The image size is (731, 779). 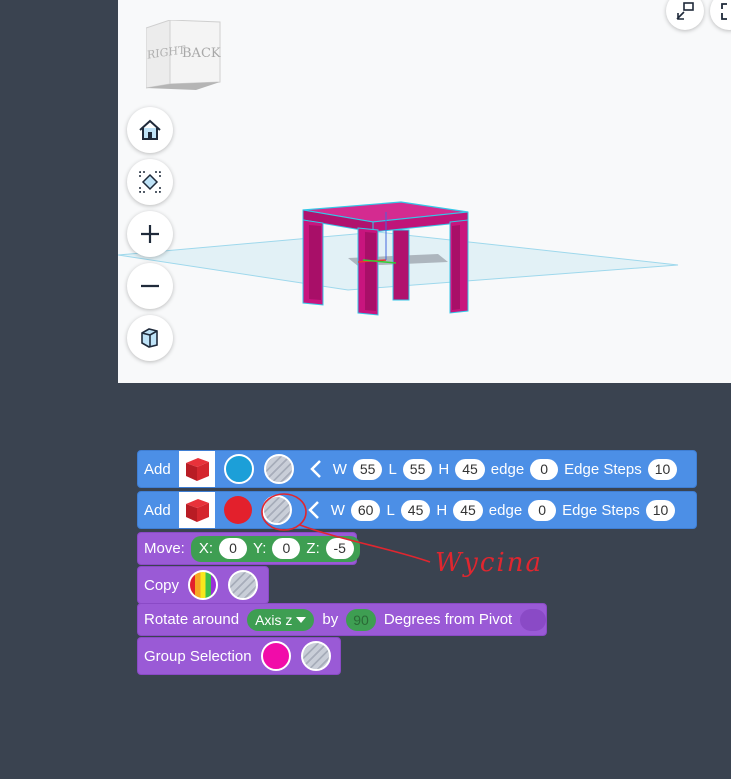 What do you see at coordinates (201, 53) in the screenshot?
I see `view-cube-back-face: BACK` at bounding box center [201, 53].